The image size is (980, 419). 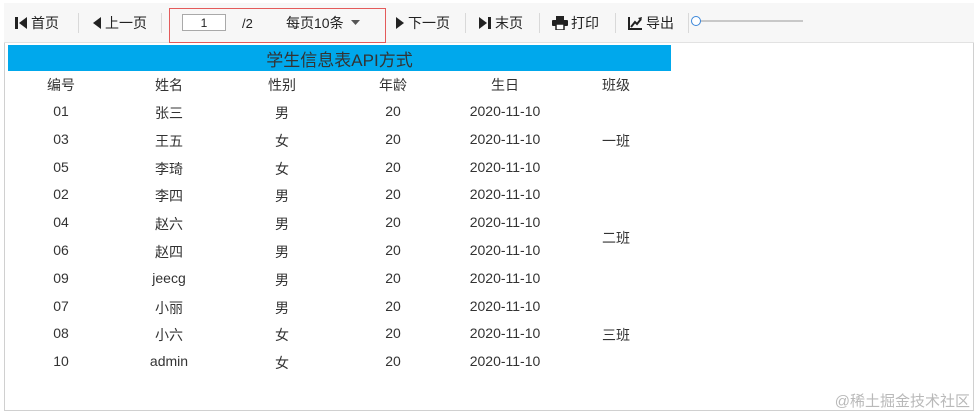 I want to click on zoom-slider-track, so click(x=749, y=21).